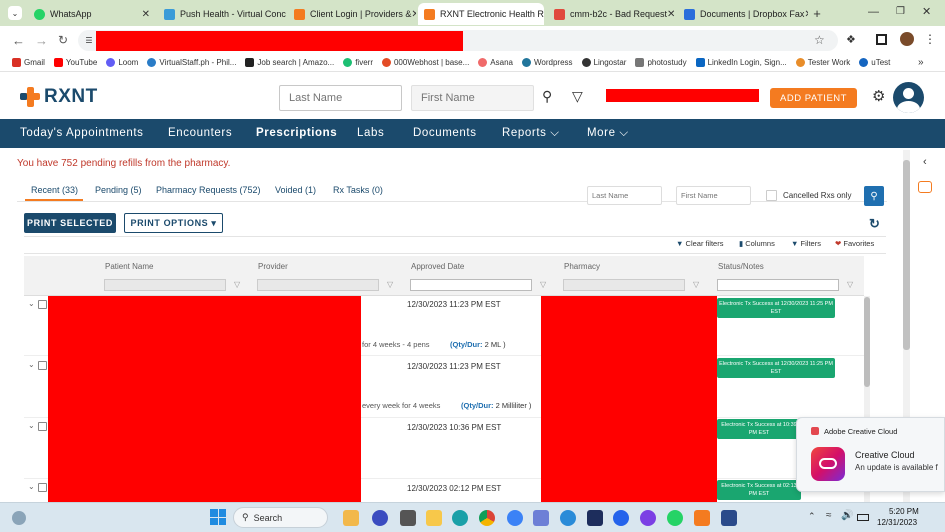 This screenshot has width=945, height=532. I want to click on windows-start-icon, so click(218, 517).